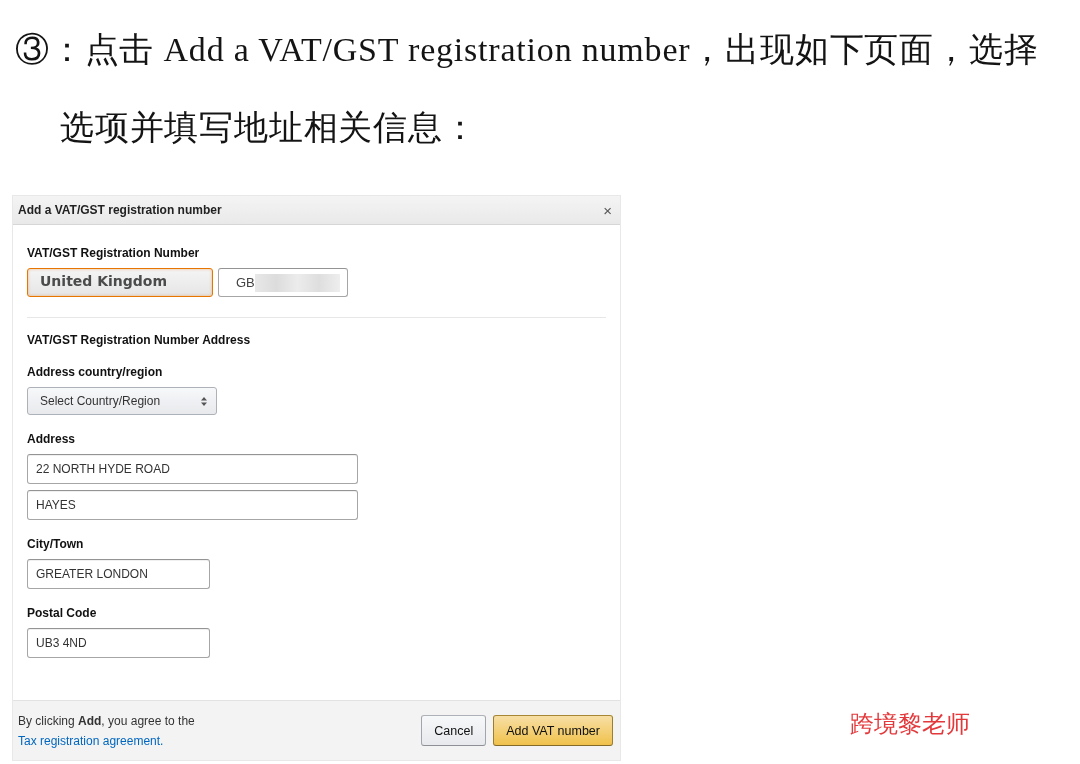 The width and height of the screenshot is (1080, 764). What do you see at coordinates (51, 439) in the screenshot?
I see `field-label: Address` at bounding box center [51, 439].